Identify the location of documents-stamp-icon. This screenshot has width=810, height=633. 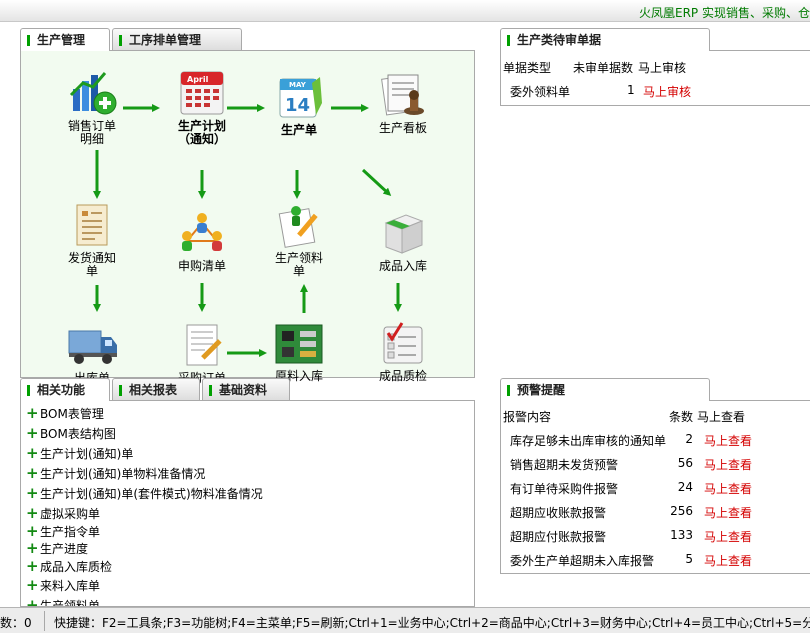
(402, 95).